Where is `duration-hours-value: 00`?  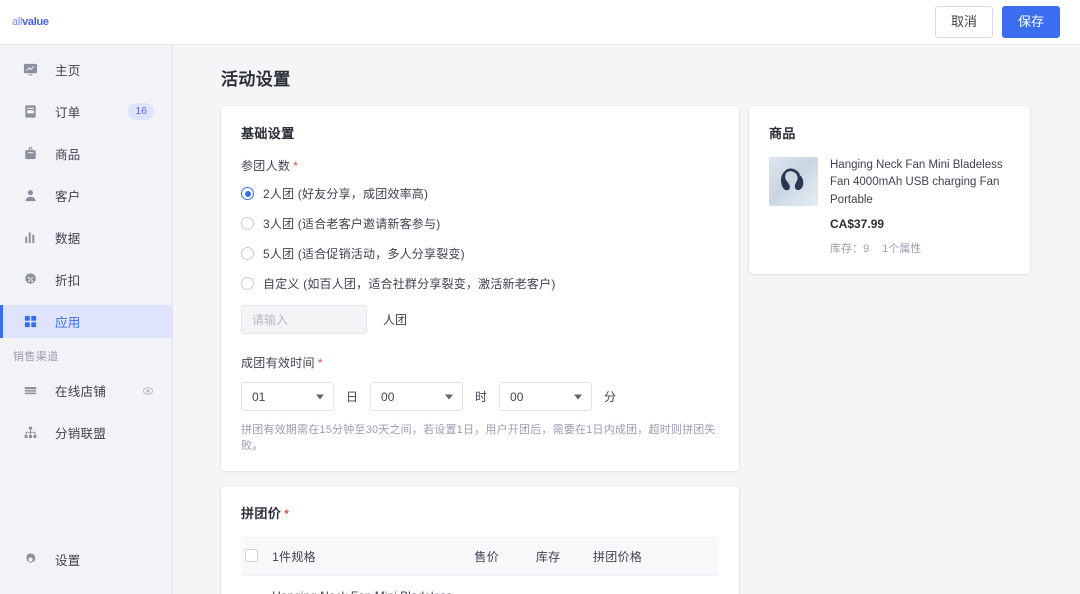 duration-hours-value: 00 is located at coordinates (388, 396).